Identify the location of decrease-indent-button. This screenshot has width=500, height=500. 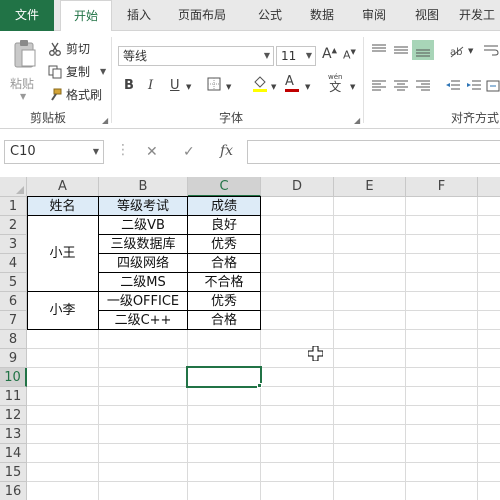
(453, 88).